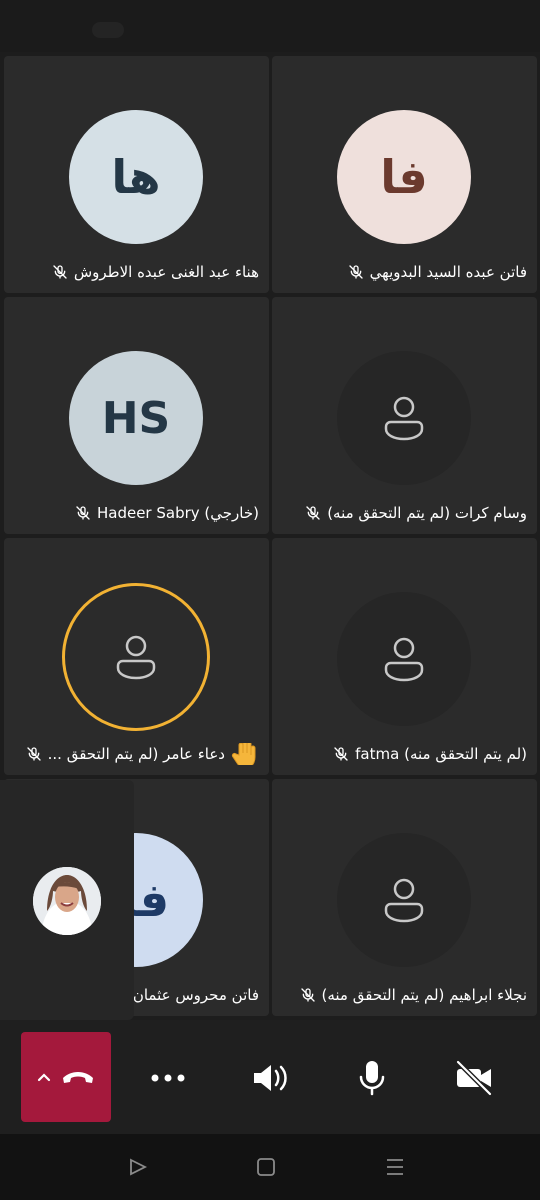 The height and width of the screenshot is (1200, 540). I want to click on self-avatar-image, so click(67, 901).